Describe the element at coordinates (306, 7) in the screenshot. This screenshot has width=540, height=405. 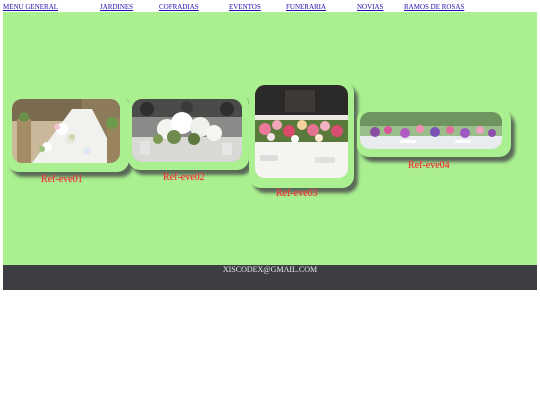
I see `nav-funeraria: FUNERARIA` at that location.